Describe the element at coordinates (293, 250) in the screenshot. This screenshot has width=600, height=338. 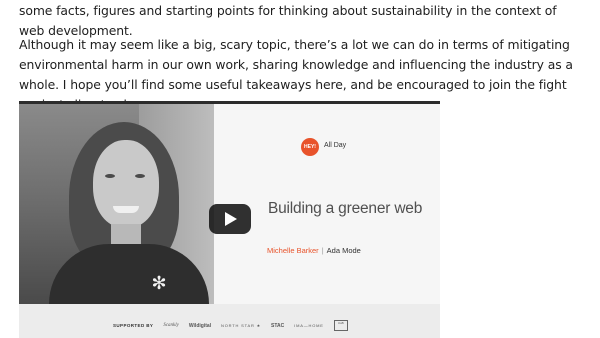
I see `speaker-name: Michelle Barker` at that location.